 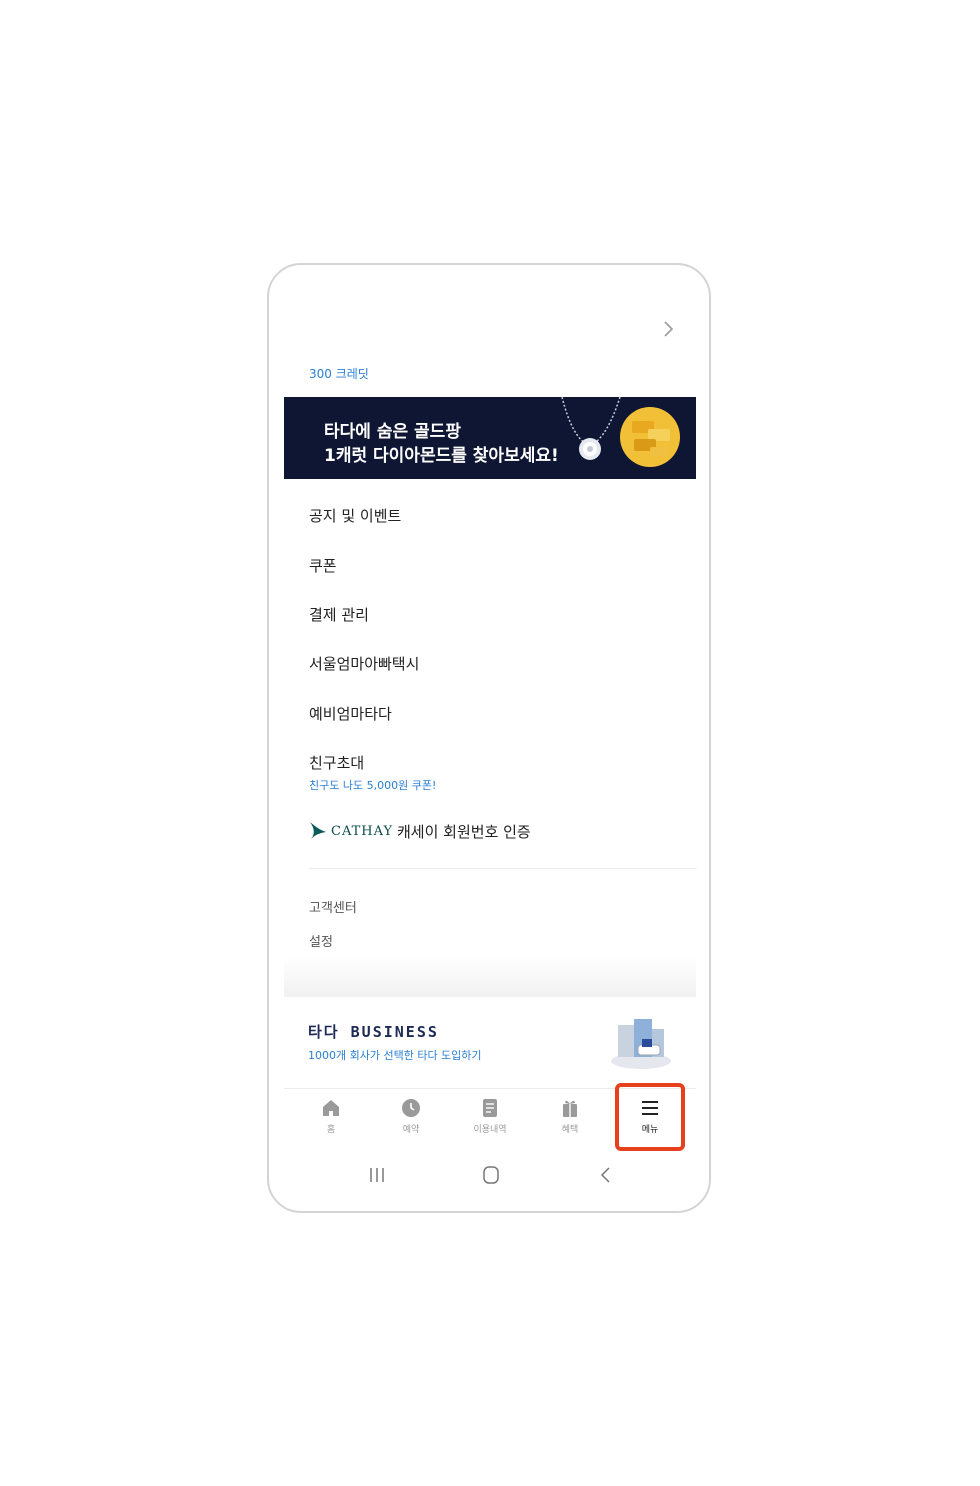 What do you see at coordinates (331, 1120) in the screenshot?
I see `tab-home: 홈` at bounding box center [331, 1120].